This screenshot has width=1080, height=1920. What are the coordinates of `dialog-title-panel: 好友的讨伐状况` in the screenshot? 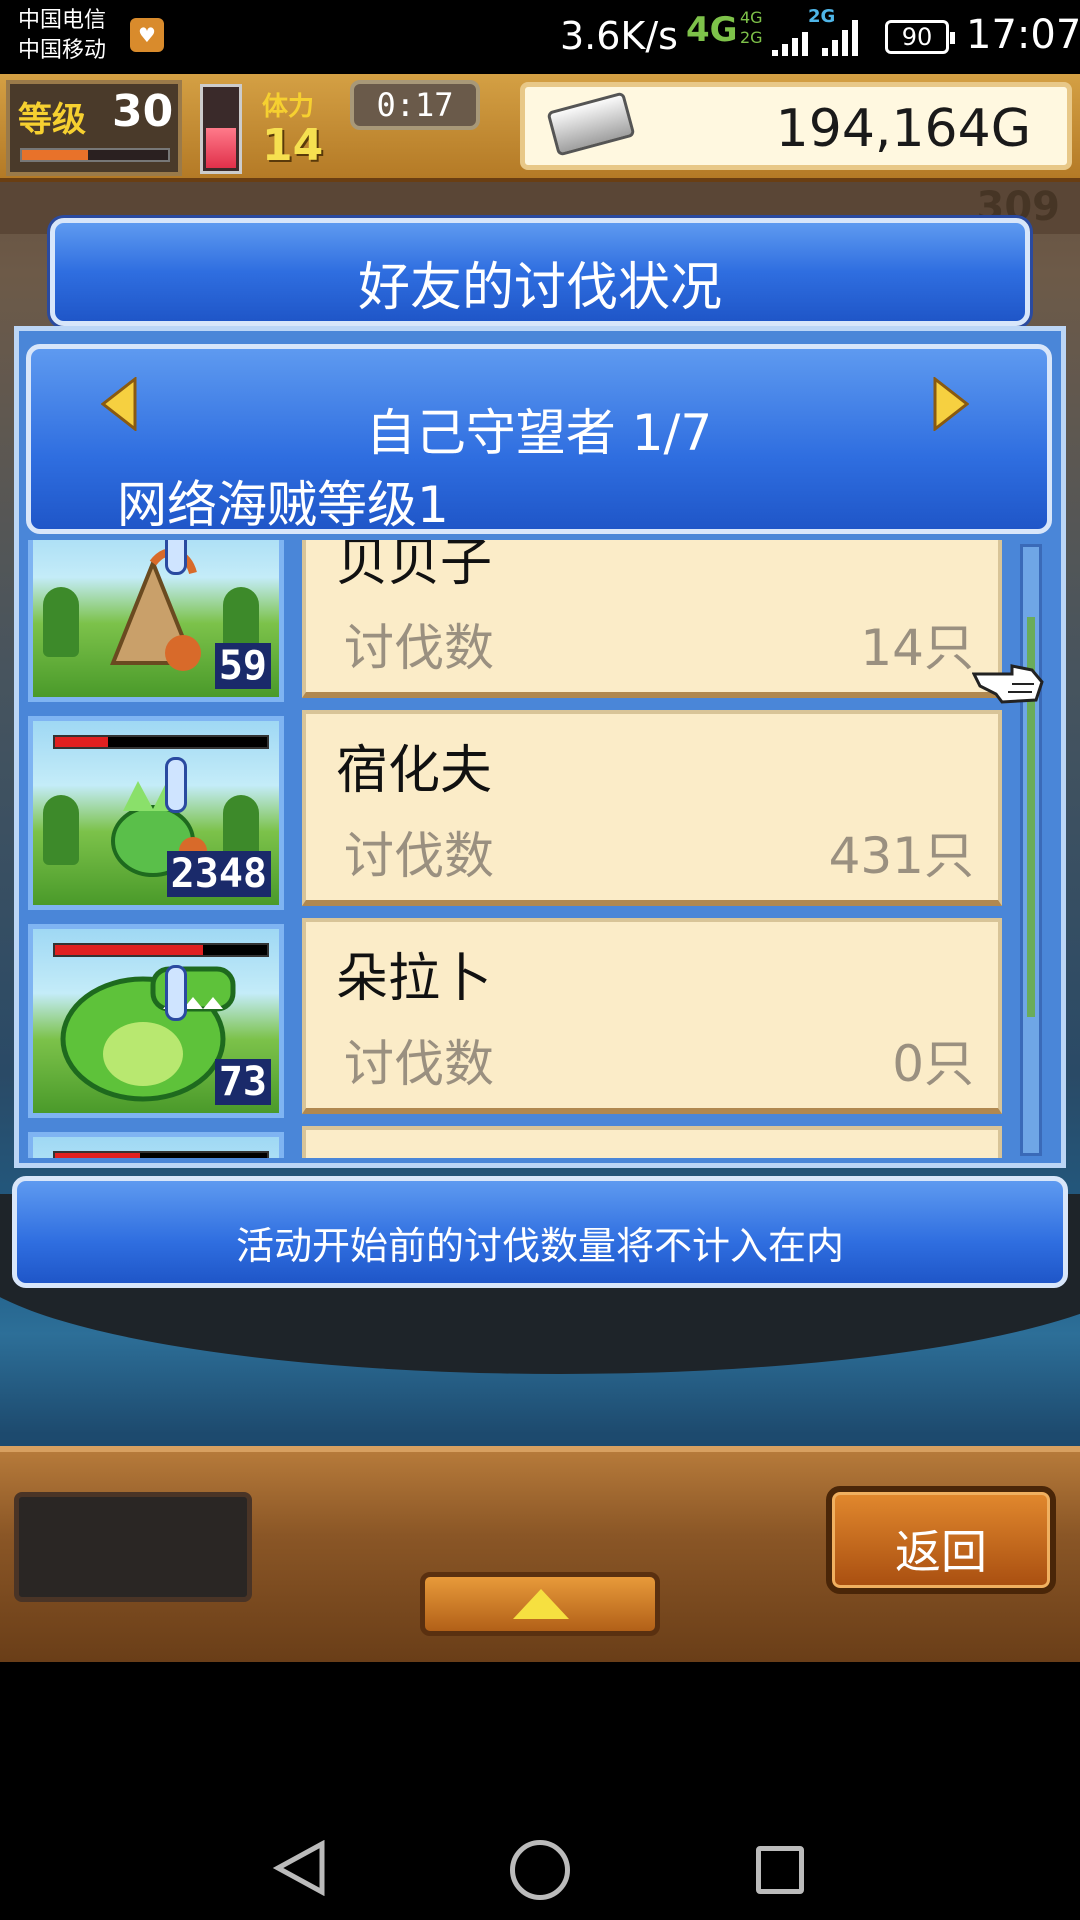 It's located at (540, 272).